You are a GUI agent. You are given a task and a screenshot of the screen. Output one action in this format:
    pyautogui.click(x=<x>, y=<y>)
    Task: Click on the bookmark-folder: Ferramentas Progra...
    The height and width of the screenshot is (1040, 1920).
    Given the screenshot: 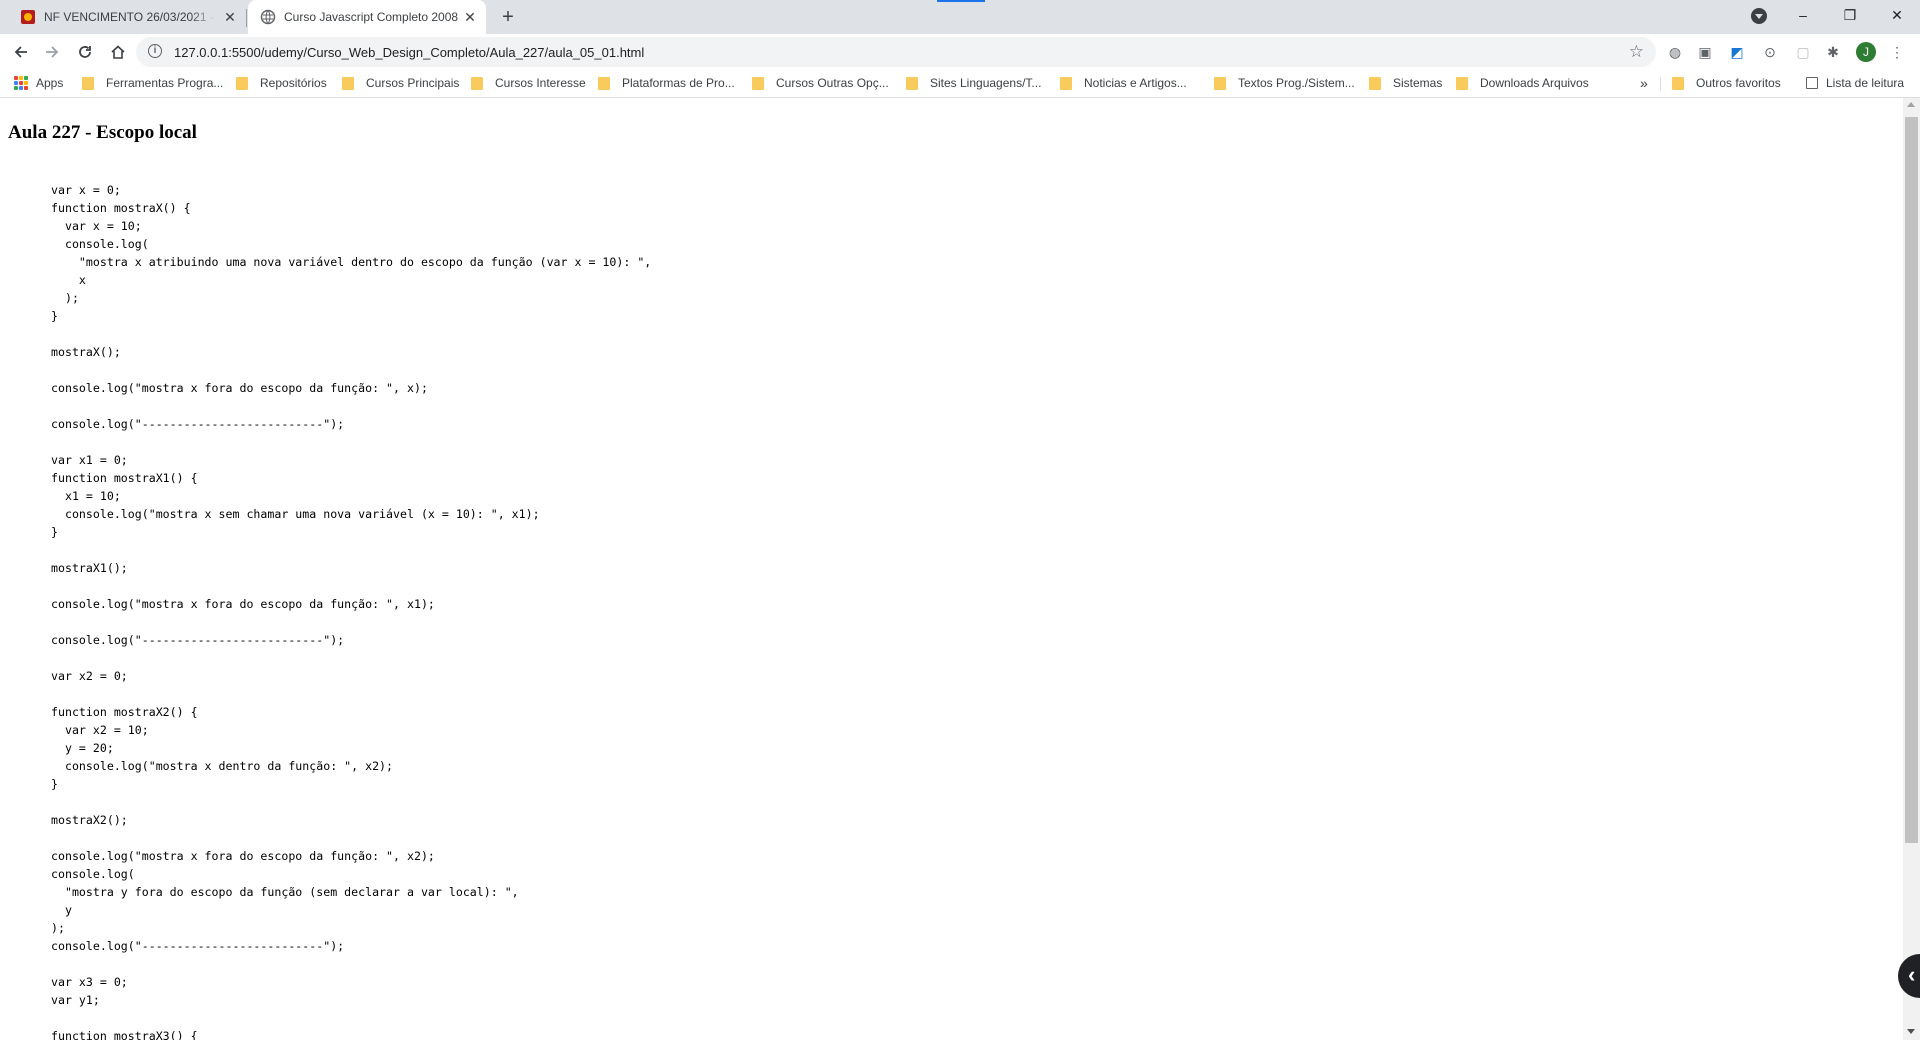 What is the action you would take?
    pyautogui.click(x=152, y=83)
    